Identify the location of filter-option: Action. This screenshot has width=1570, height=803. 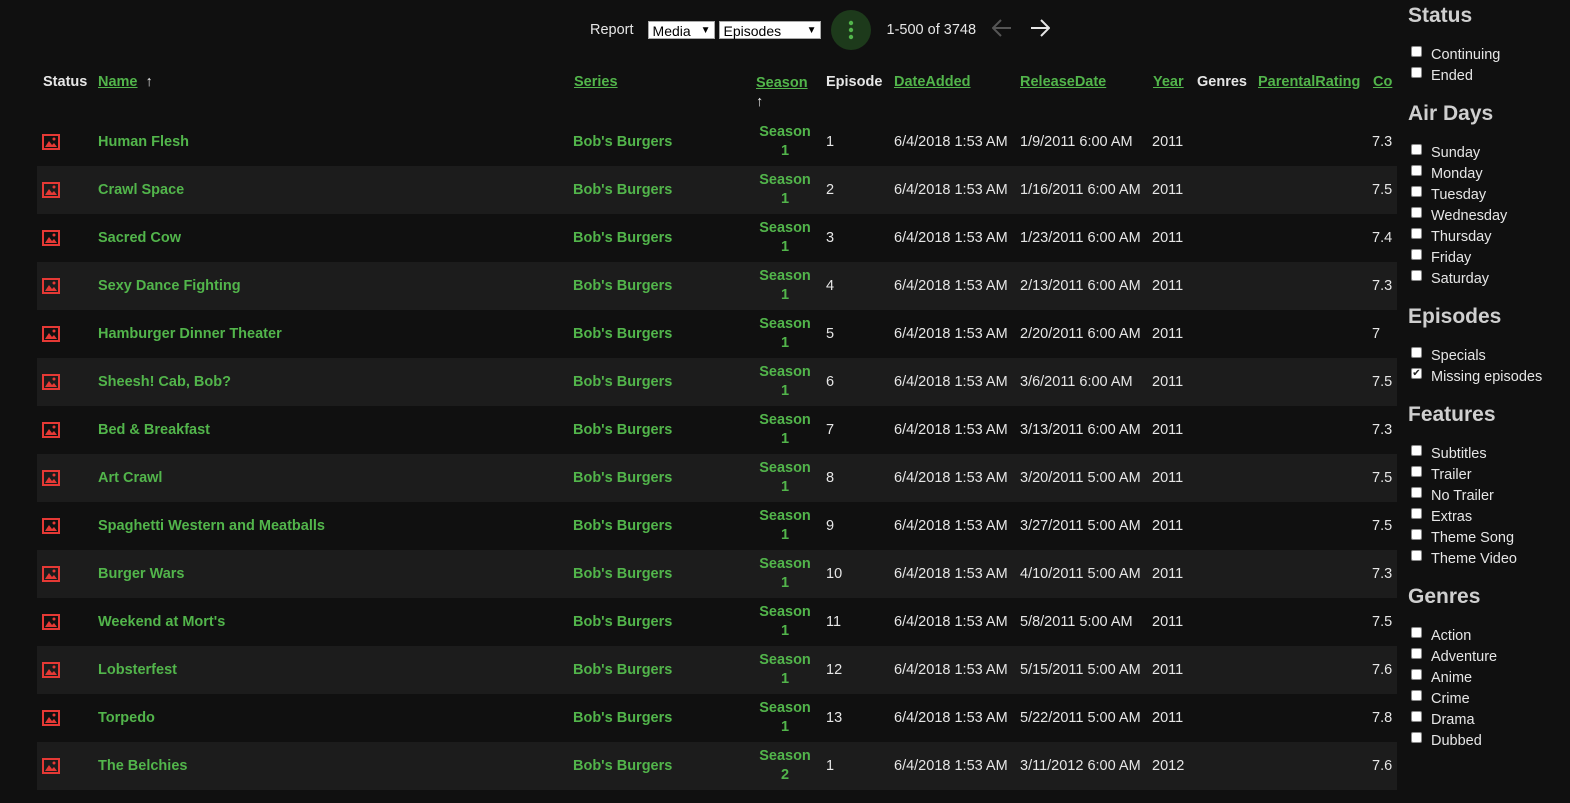
(1483, 635).